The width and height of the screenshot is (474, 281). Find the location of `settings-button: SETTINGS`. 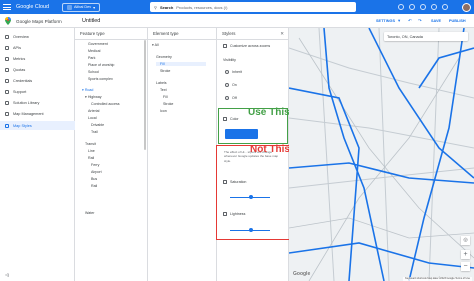

settings-button: SETTINGS is located at coordinates (385, 21).